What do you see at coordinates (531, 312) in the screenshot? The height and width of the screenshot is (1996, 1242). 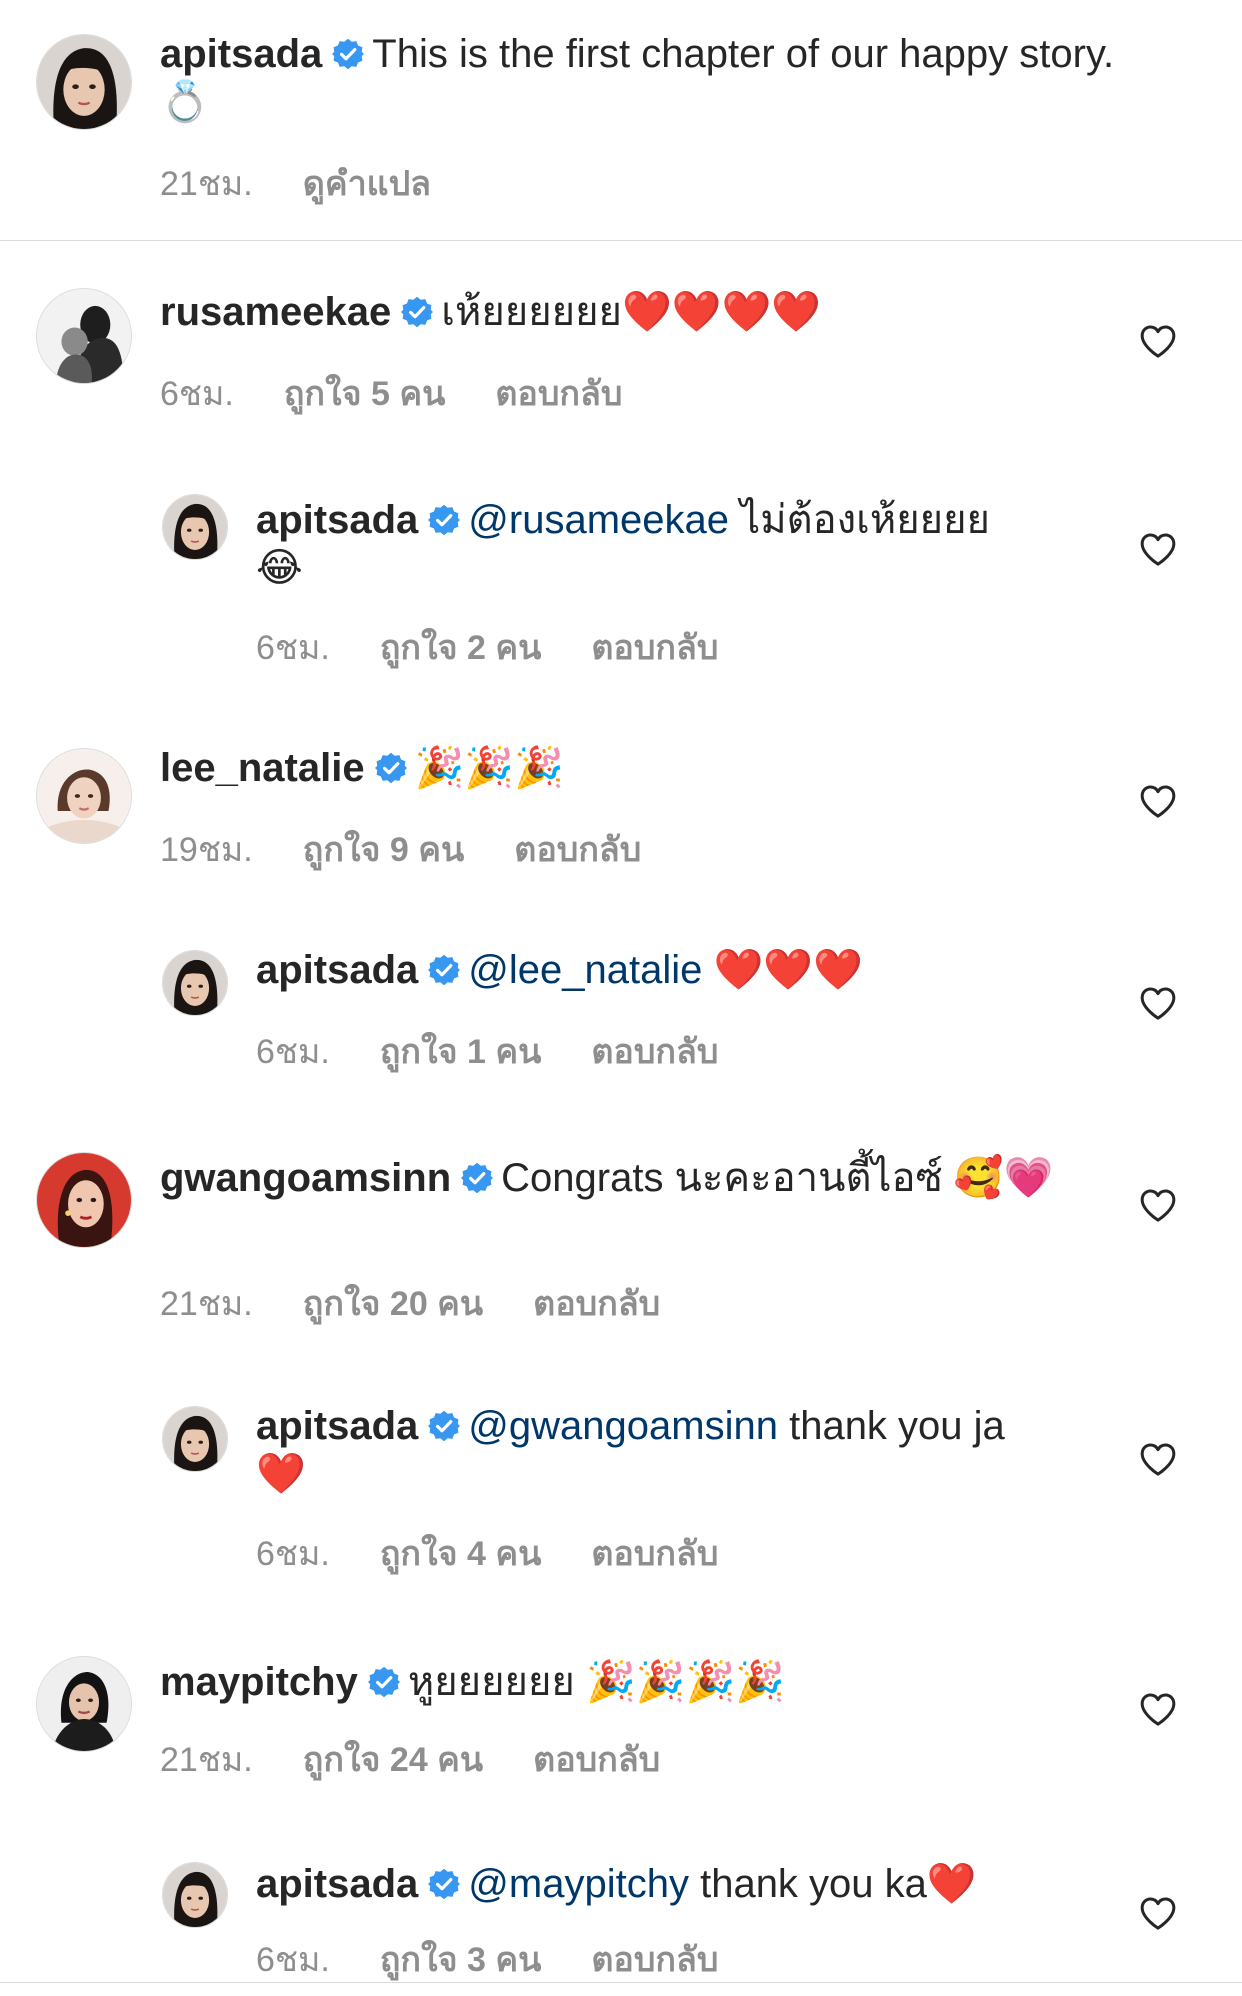 I see `comment-text: เห้ยยยยยย` at bounding box center [531, 312].